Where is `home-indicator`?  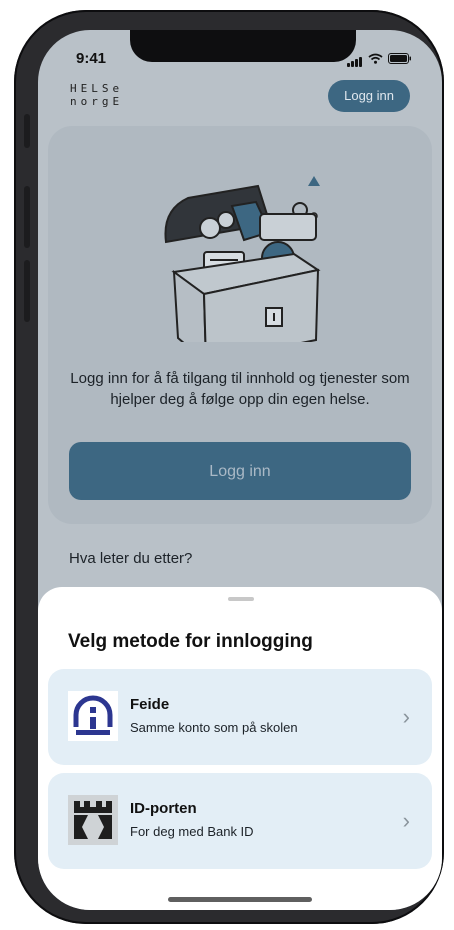
home-indicator is located at coordinates (240, 899).